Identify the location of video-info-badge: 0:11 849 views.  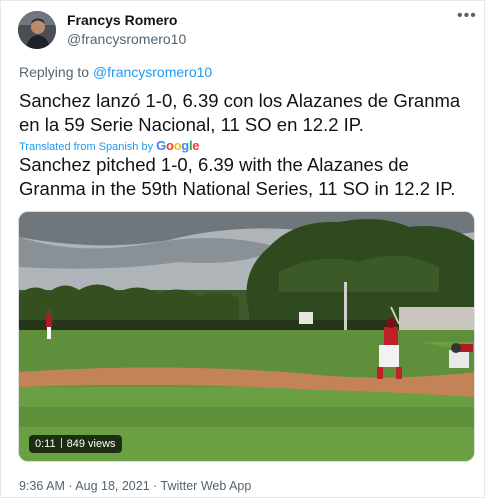
(75, 444).